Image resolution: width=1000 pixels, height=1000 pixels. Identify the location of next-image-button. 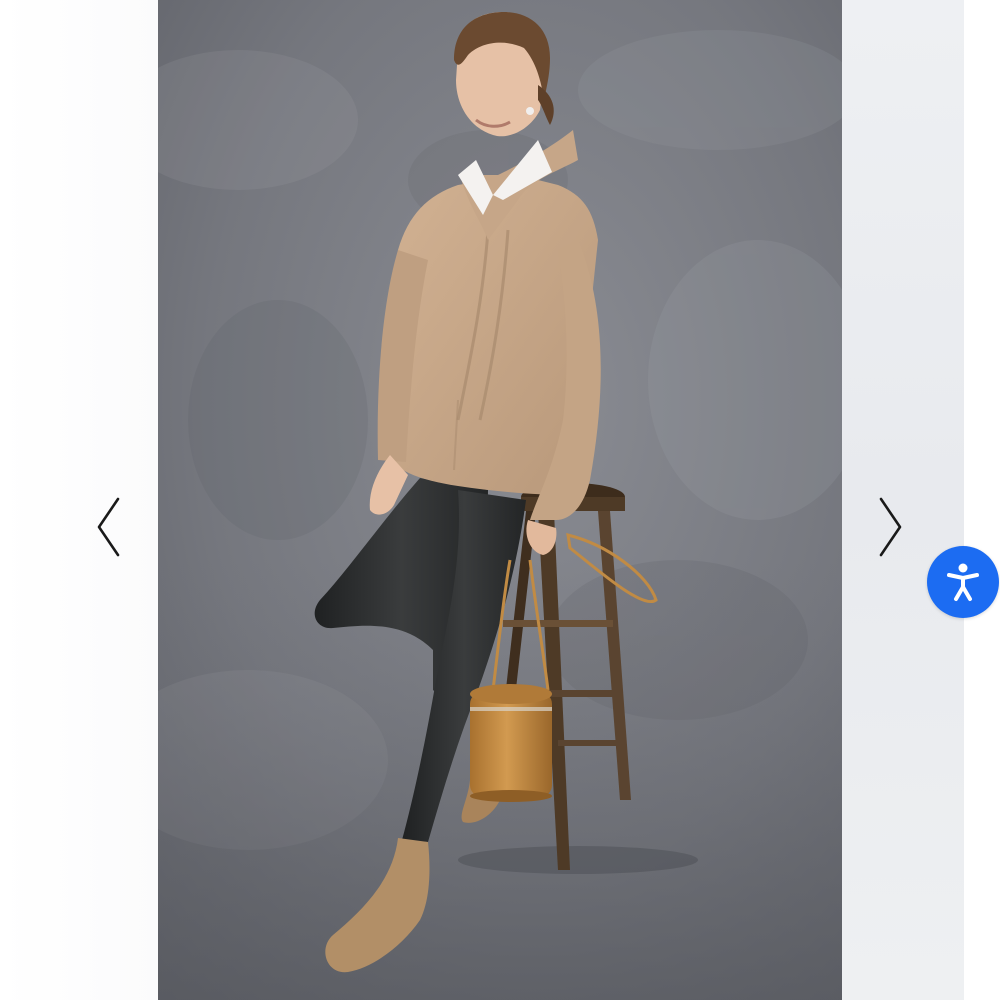
(891, 527).